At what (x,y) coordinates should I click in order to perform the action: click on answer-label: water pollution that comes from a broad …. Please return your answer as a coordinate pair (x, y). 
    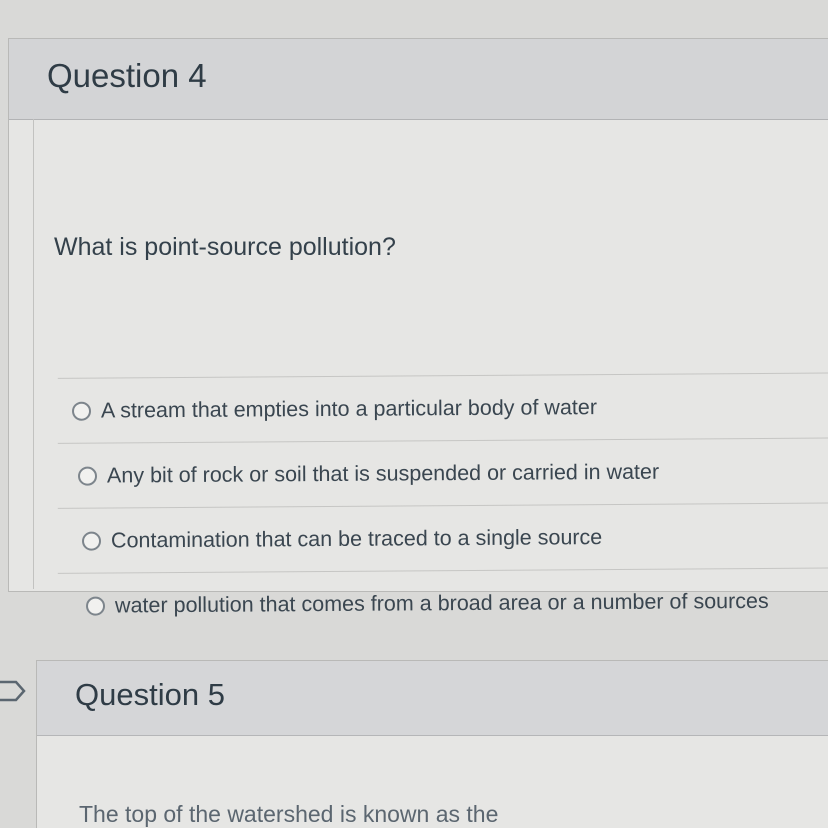
    Looking at the image, I should click on (442, 603).